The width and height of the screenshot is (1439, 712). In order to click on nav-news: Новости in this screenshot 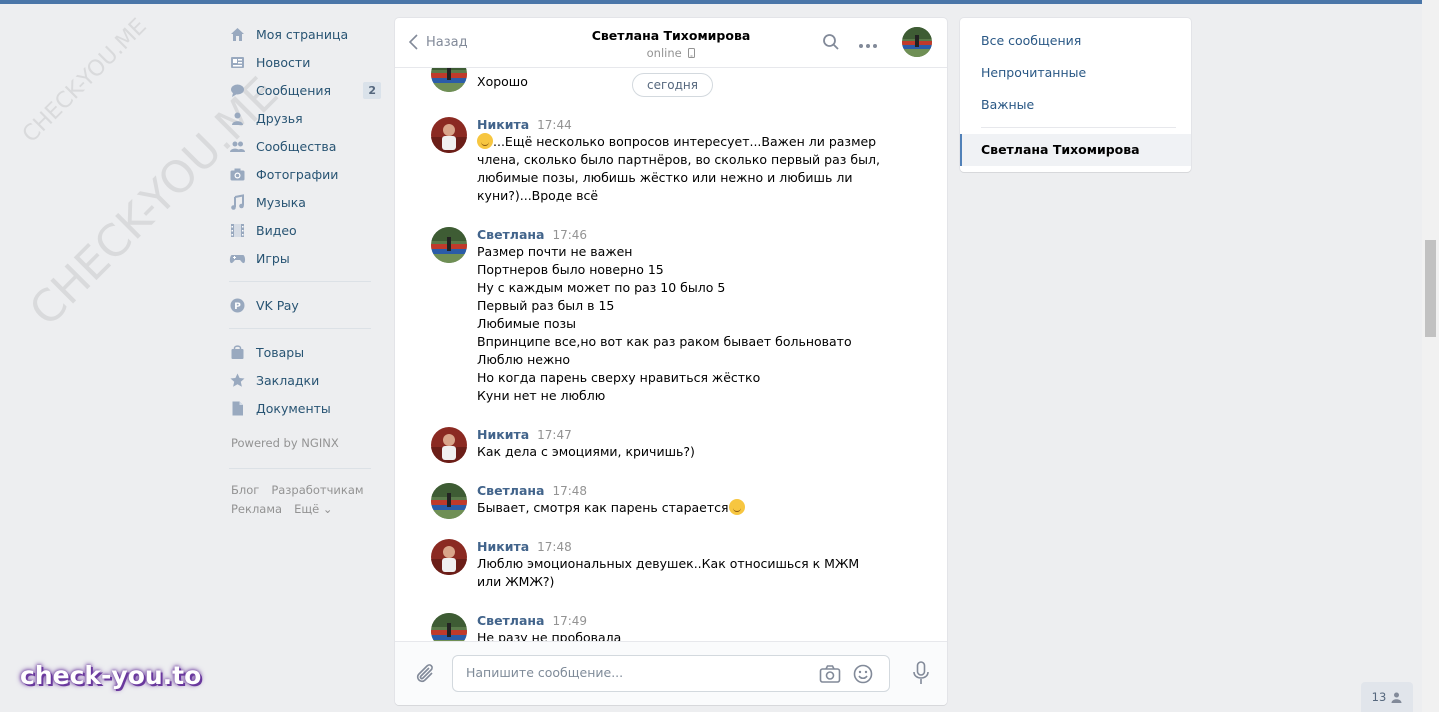, I will do `click(305, 62)`.